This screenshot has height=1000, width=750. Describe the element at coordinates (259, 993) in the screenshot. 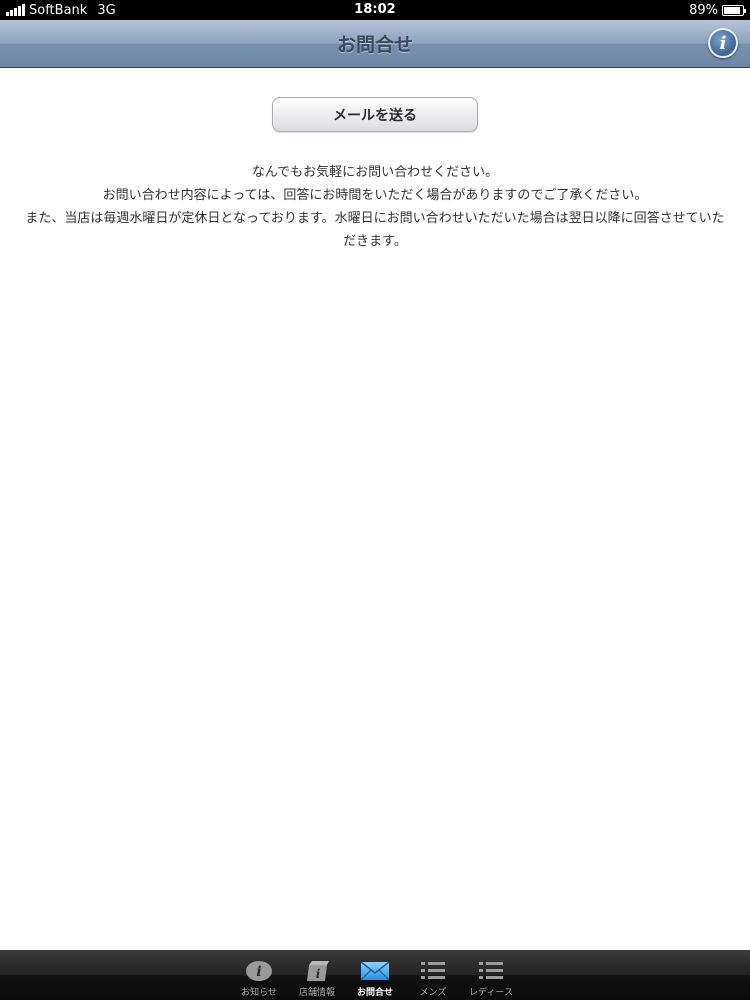

I see `tab-label: お知らせ` at that location.